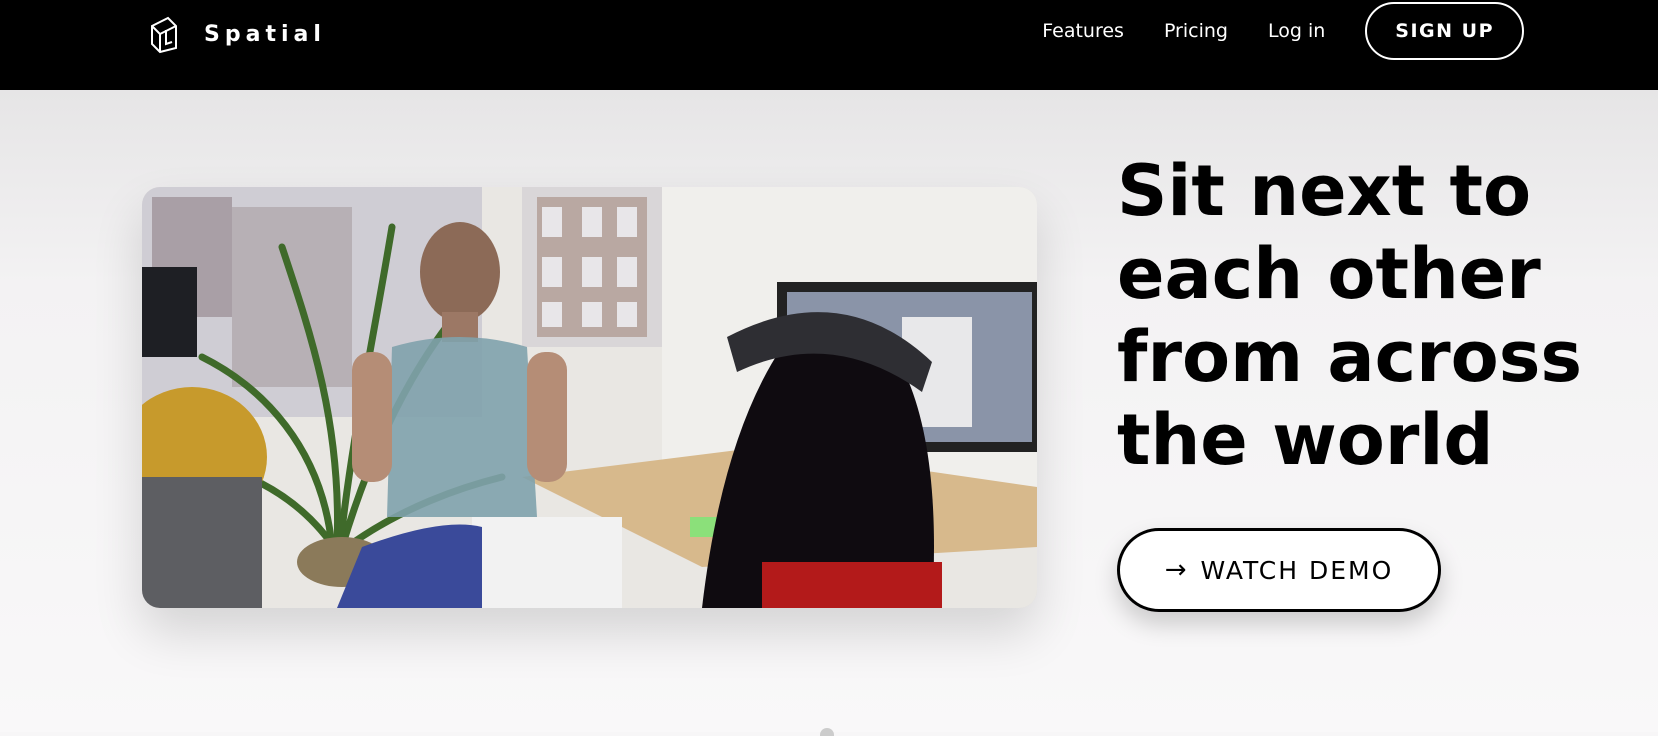 The height and width of the screenshot is (736, 1658). Describe the element at coordinates (1196, 31) in the screenshot. I see `nav-pricing: Pricing` at that location.